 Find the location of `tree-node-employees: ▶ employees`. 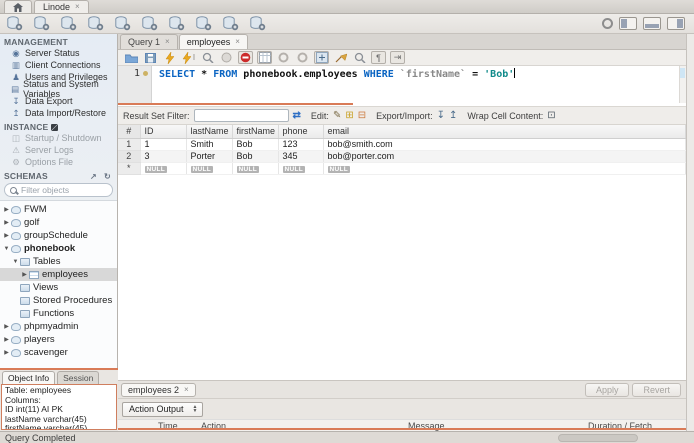

tree-node-employees: ▶ employees is located at coordinates (58, 274).